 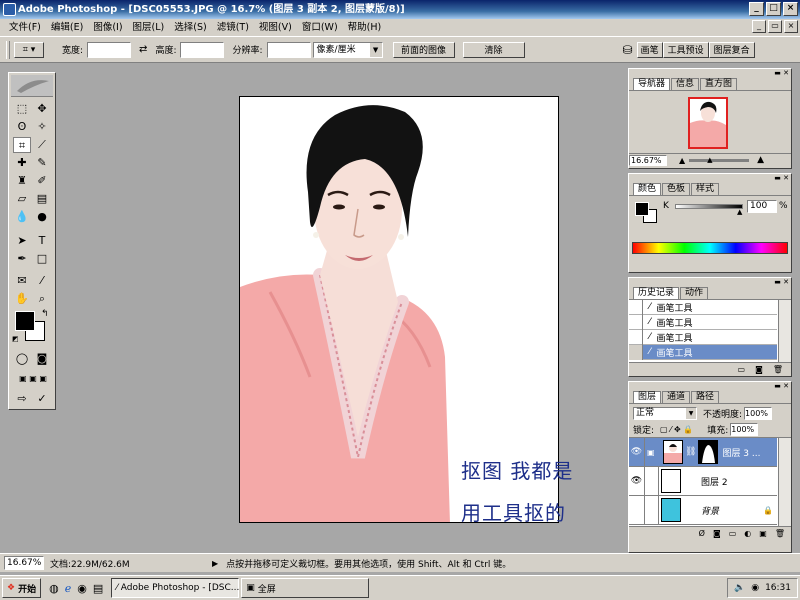 I want to click on opacity-field: 100%, so click(x=758, y=413).